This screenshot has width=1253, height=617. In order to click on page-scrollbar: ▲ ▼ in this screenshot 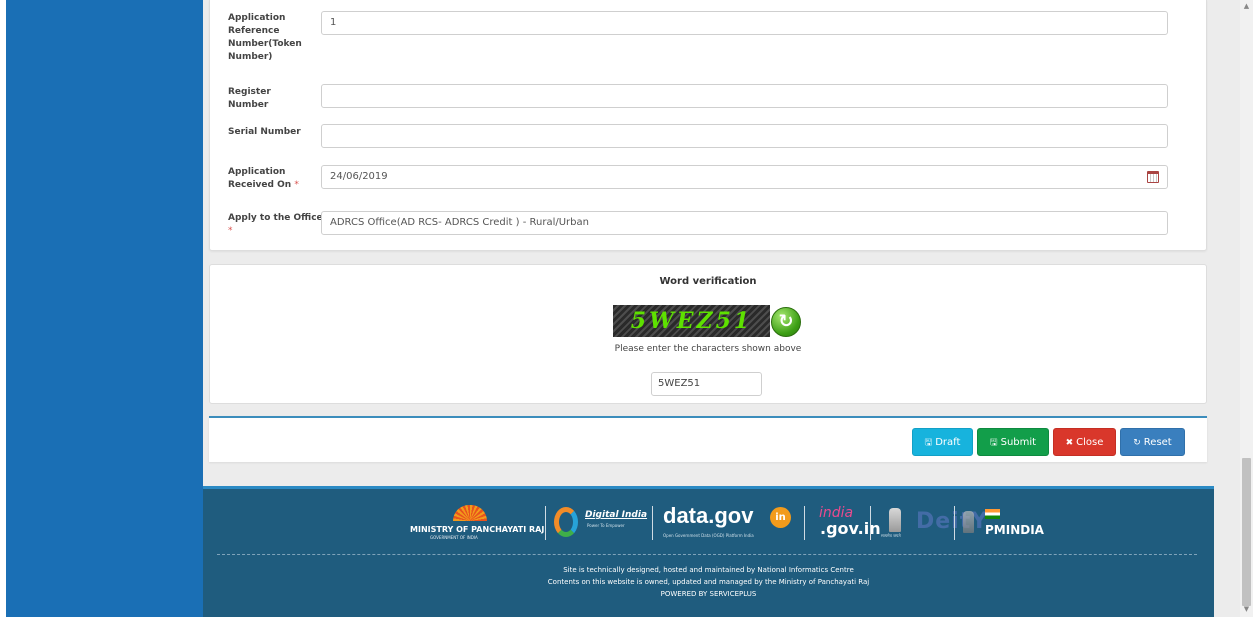, I will do `click(1246, 308)`.